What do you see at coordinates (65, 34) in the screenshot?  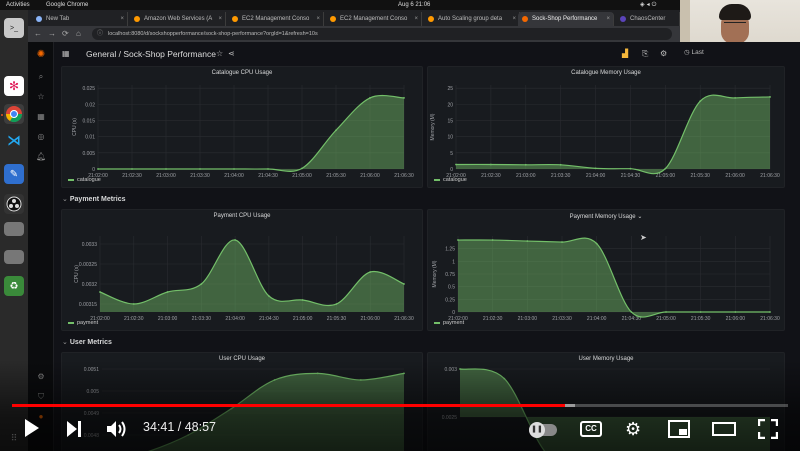 I see `reload-icon: ⟳` at bounding box center [65, 34].